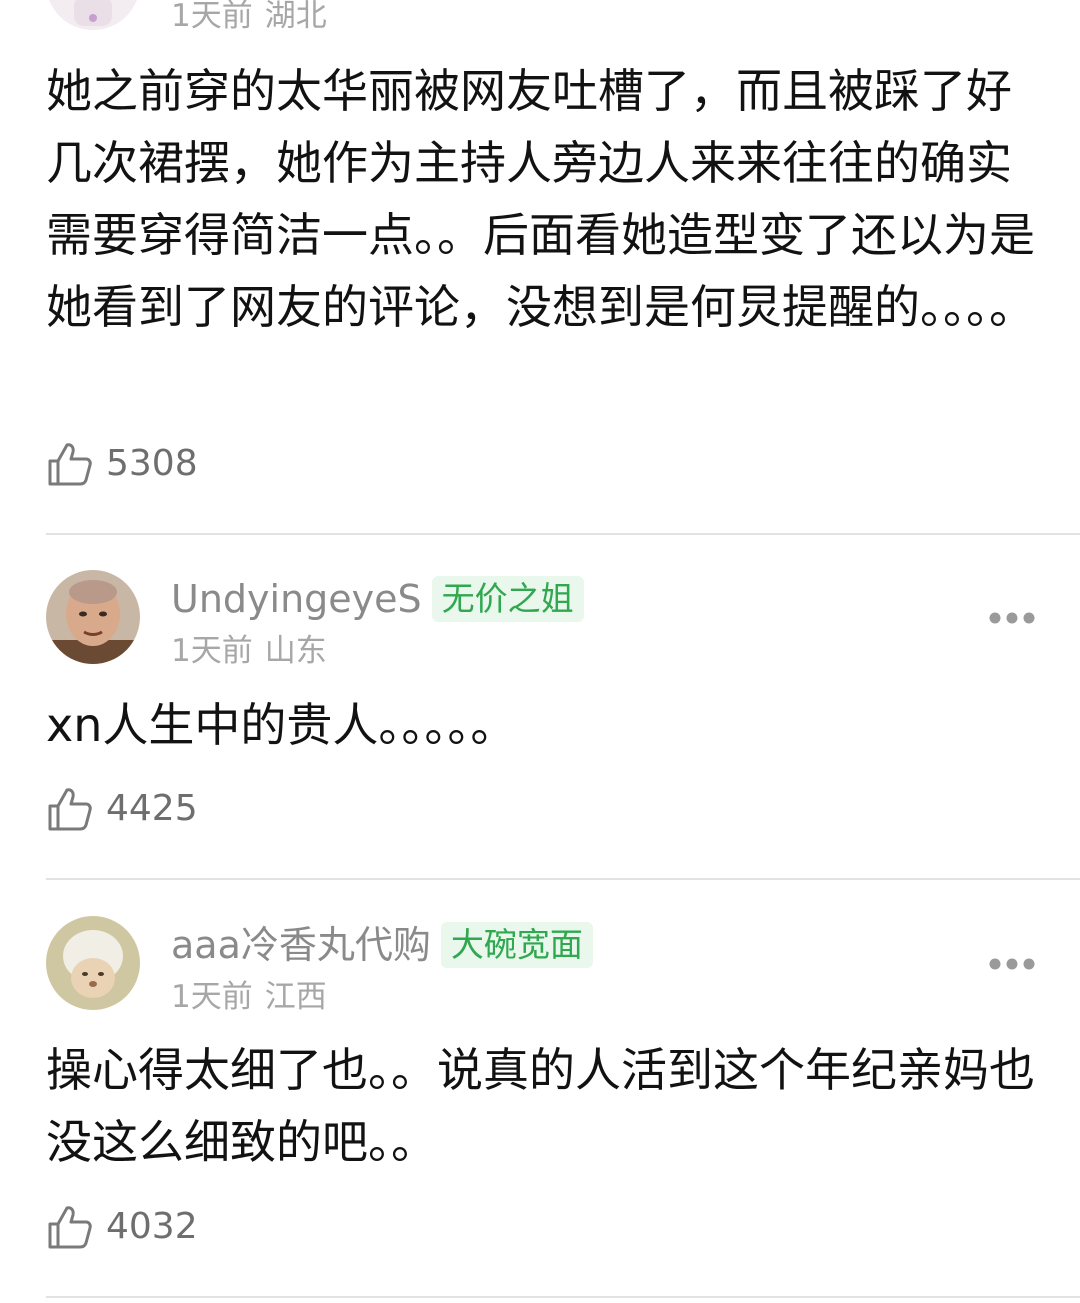 This screenshot has width=1080, height=1303. Describe the element at coordinates (516, 945) in the screenshot. I see `user-badge: 大碗宽面` at that location.